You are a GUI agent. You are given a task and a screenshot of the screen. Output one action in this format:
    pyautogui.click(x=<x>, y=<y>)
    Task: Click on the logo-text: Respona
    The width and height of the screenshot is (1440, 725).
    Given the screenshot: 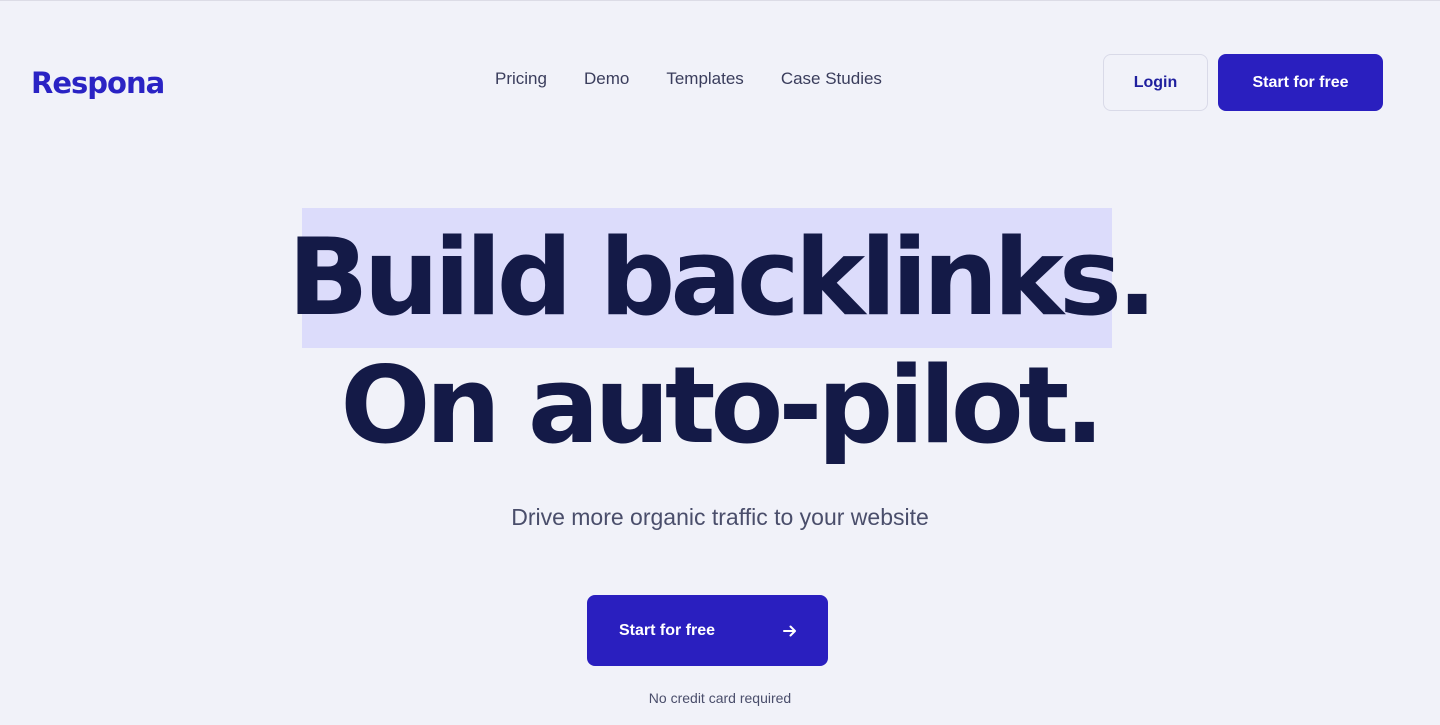 What is the action you would take?
    pyautogui.click(x=98, y=83)
    